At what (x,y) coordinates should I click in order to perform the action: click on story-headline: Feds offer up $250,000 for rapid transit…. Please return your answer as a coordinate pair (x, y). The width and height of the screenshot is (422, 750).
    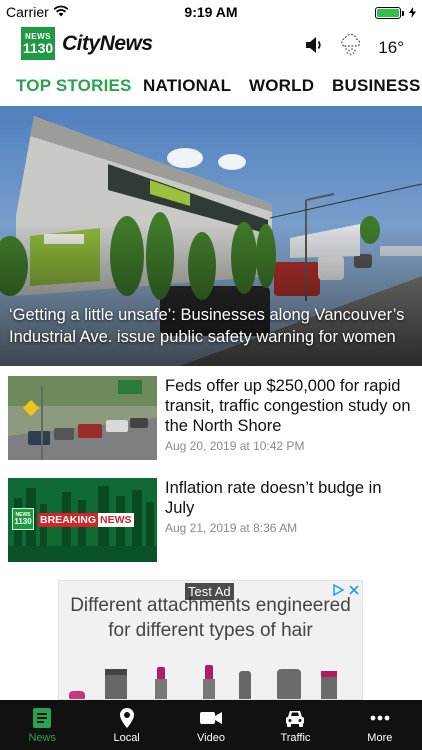
    Looking at the image, I should click on (288, 406).